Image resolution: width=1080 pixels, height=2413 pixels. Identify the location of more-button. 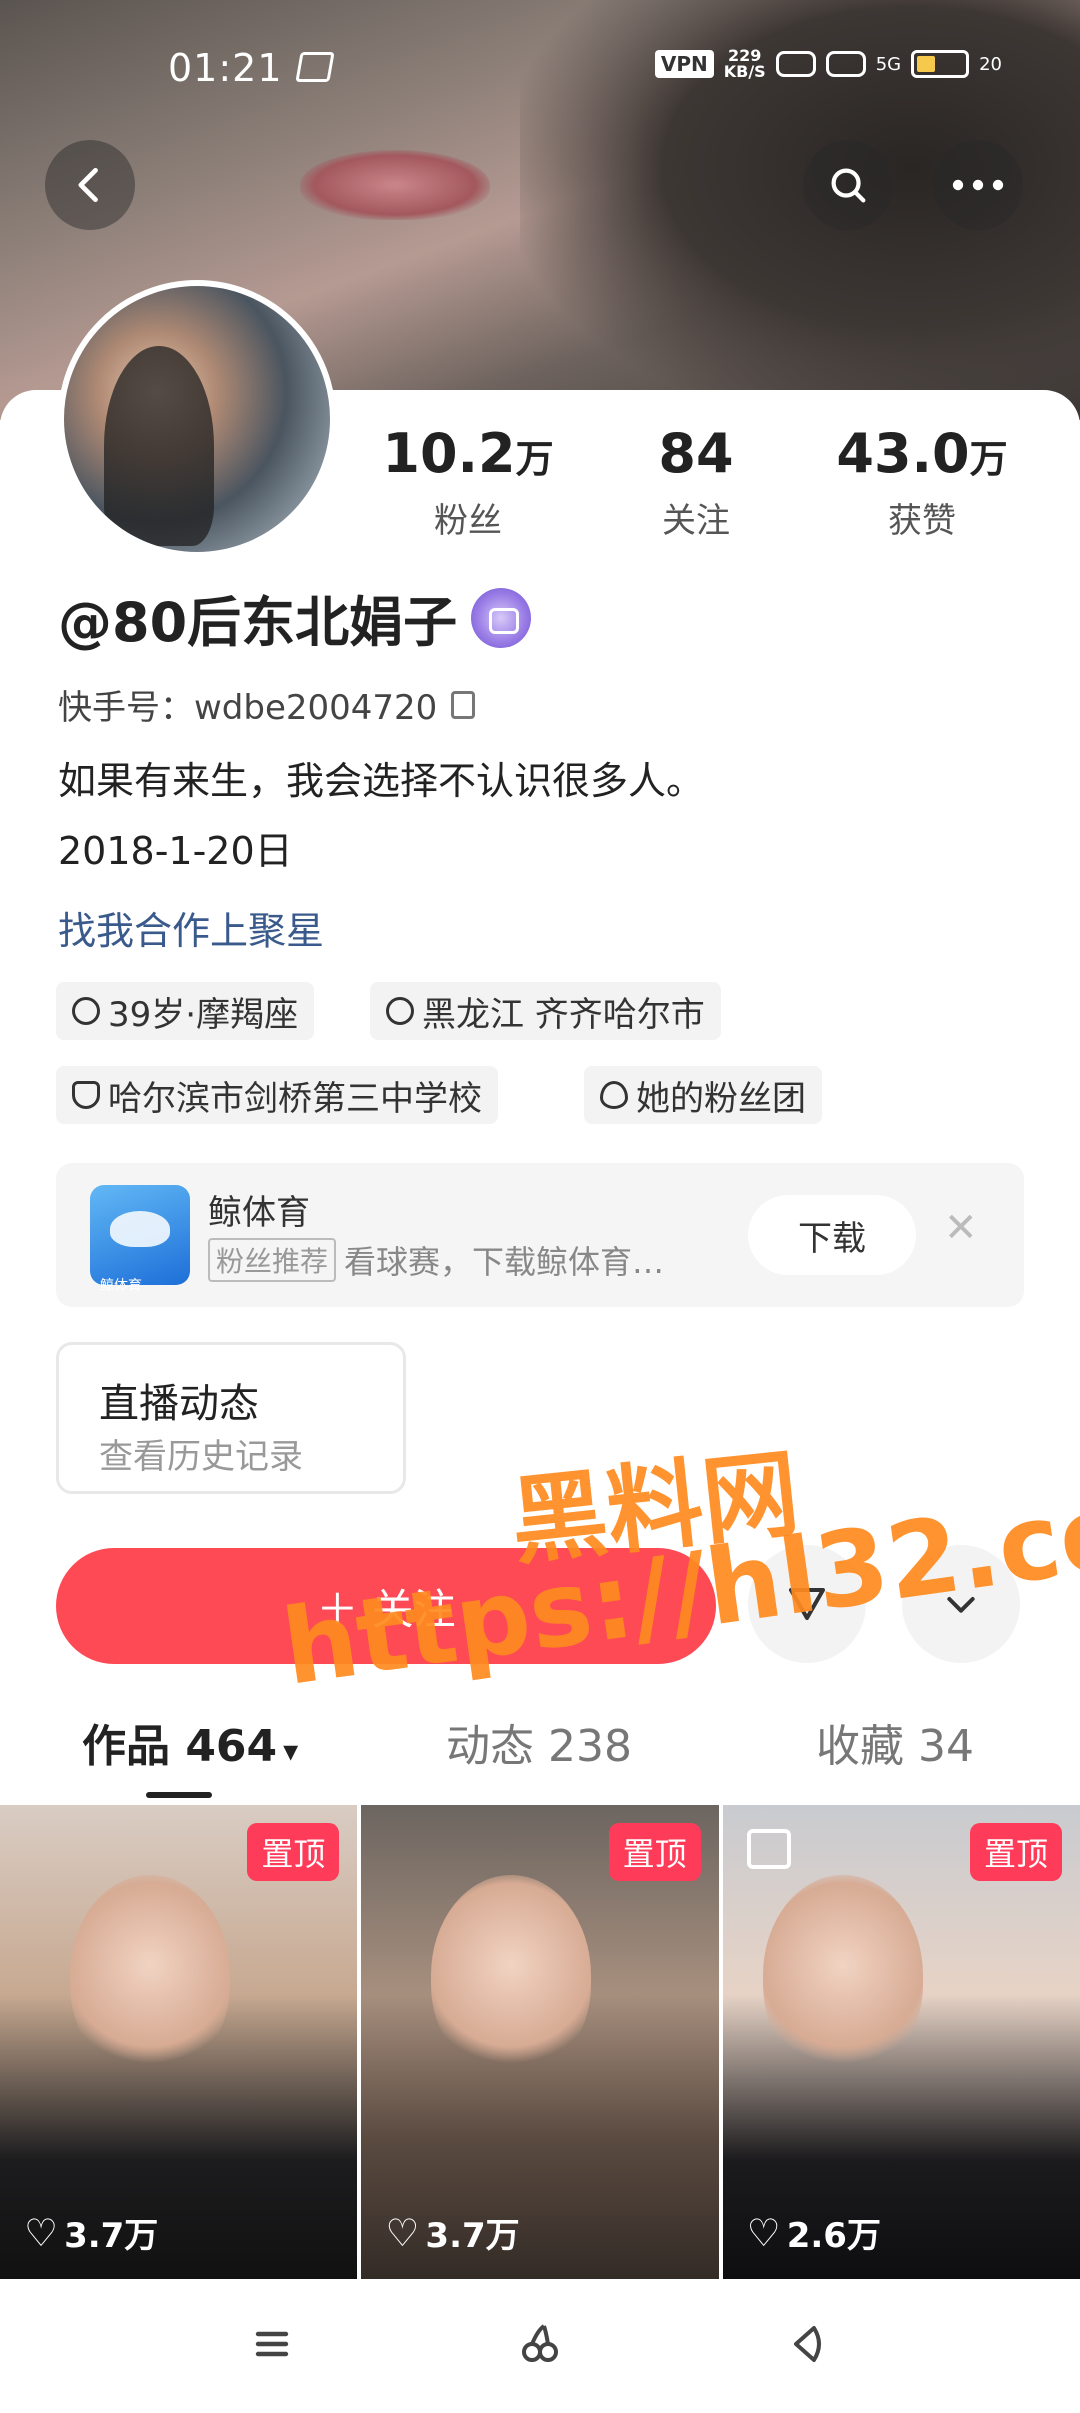
(978, 185).